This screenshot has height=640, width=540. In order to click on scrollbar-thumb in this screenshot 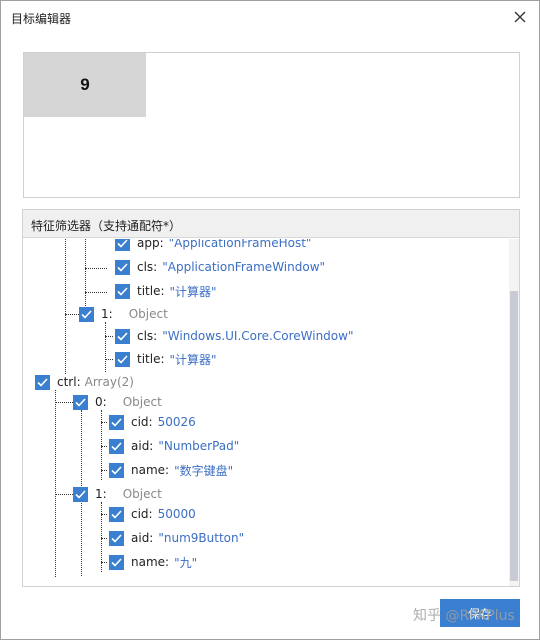, I will do `click(514, 436)`.